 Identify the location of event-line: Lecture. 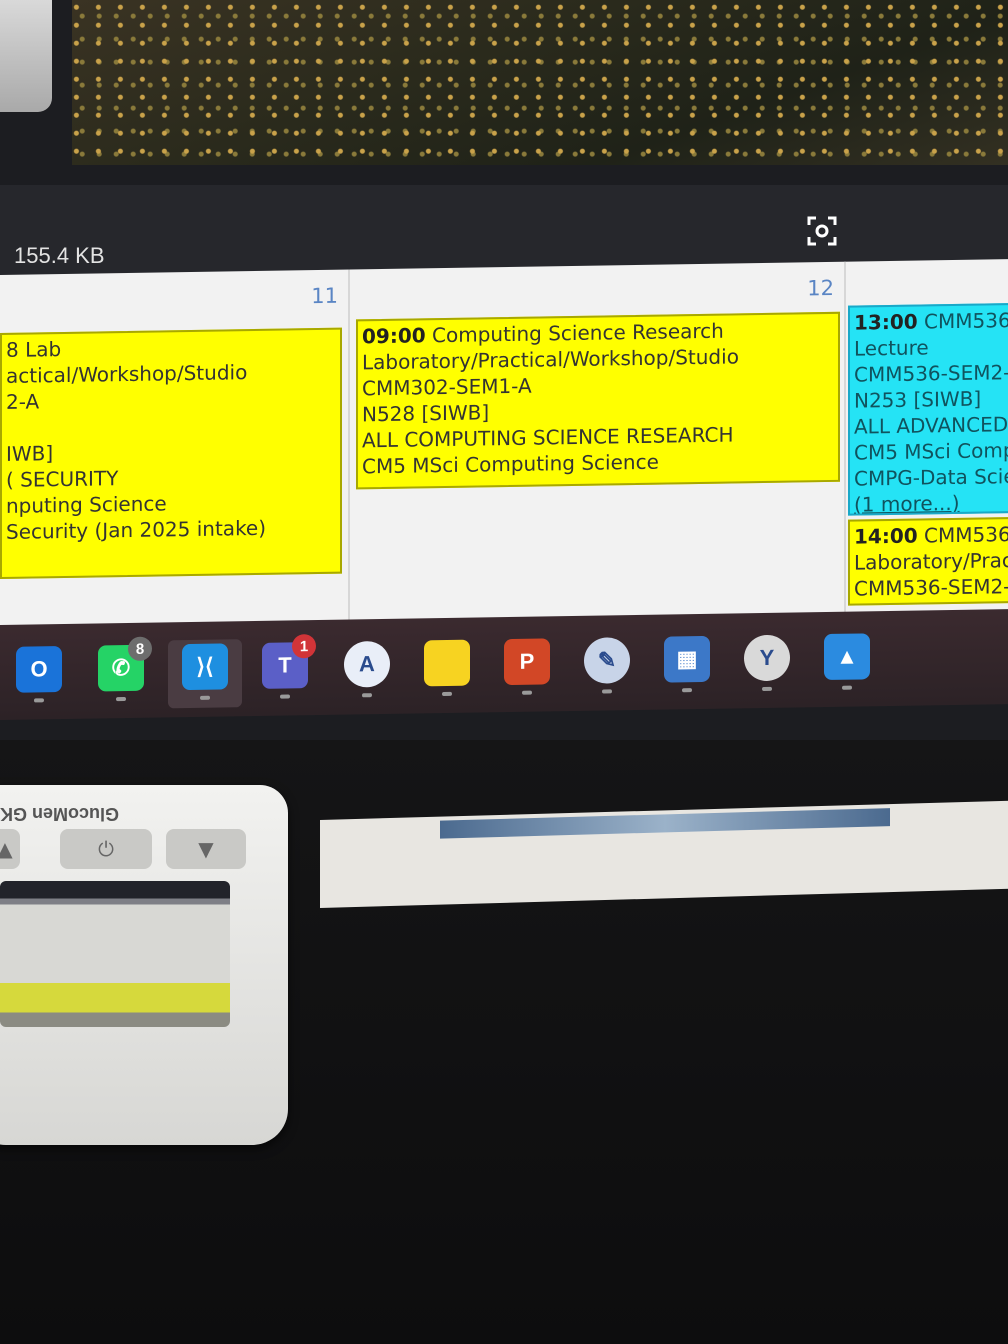
(891, 348).